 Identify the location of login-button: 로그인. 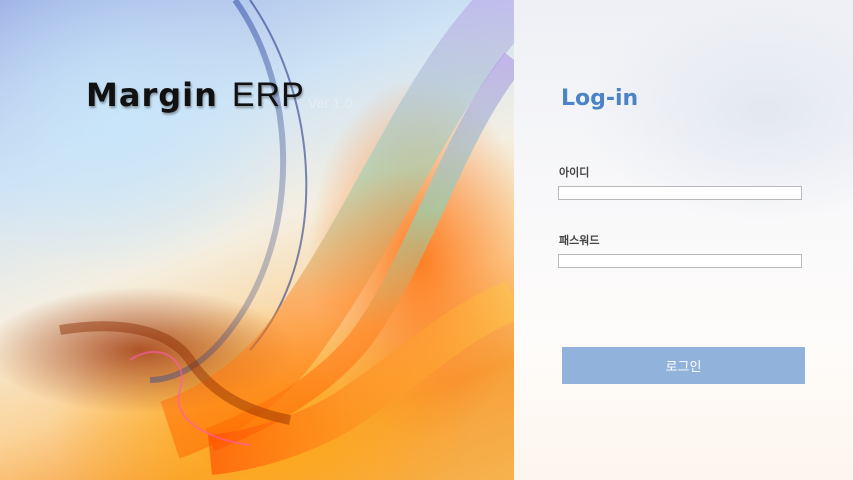
(683, 365).